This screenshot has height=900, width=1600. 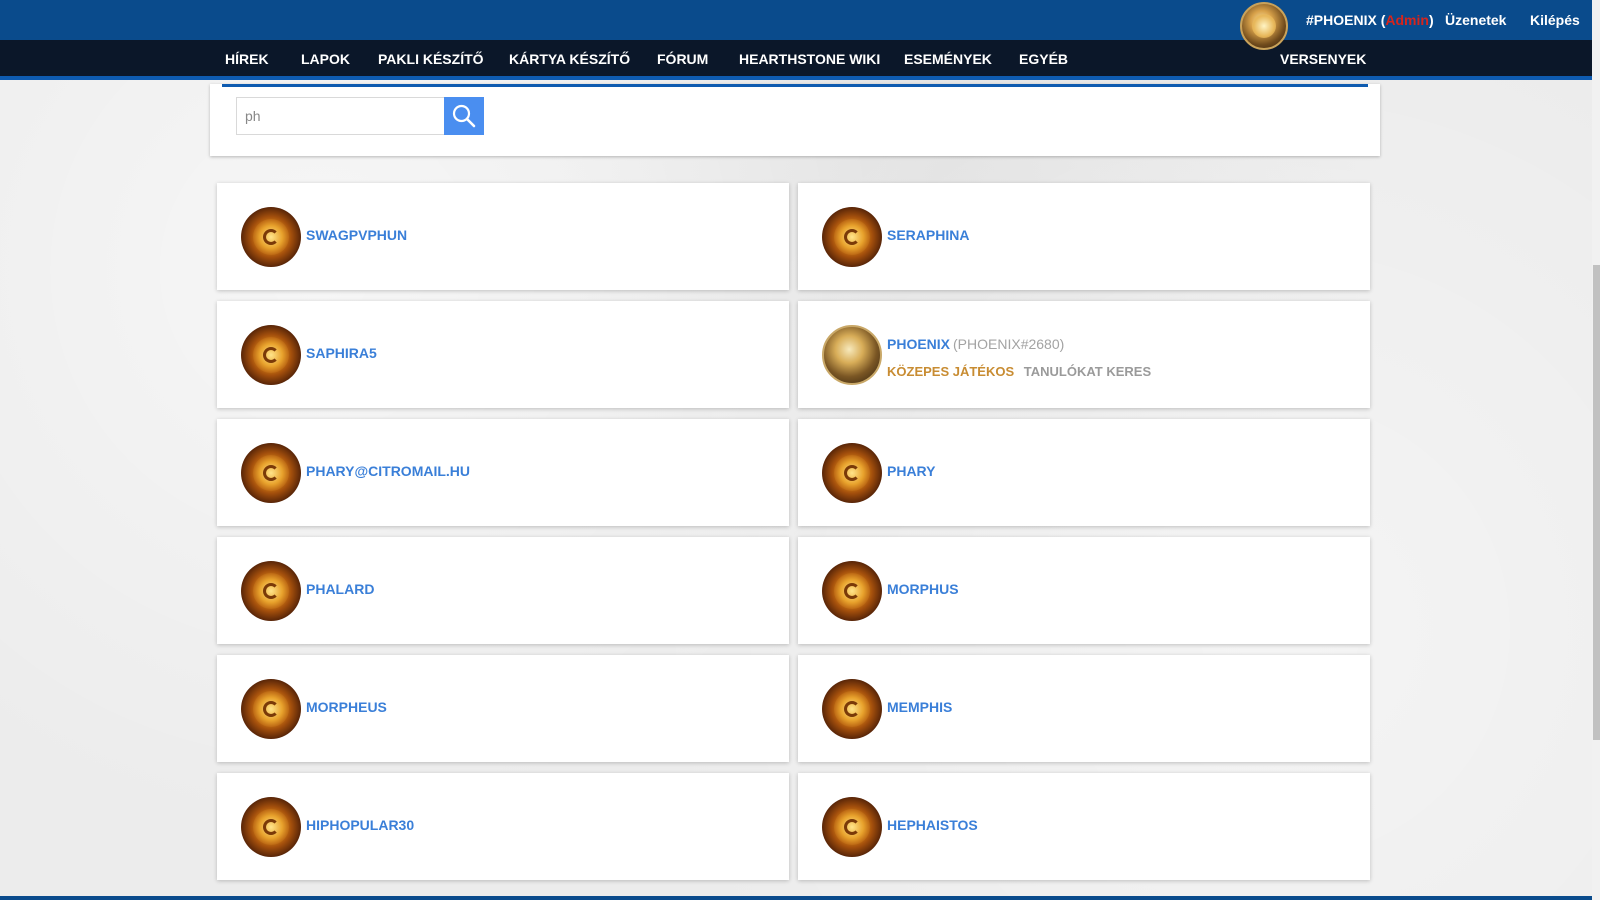 I want to click on user-role: Admin, so click(x=1407, y=20).